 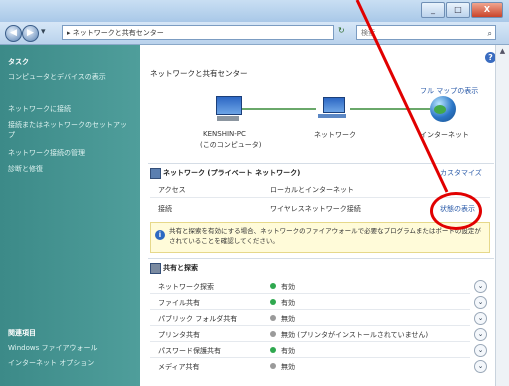 I want to click on annotation-overlay, so click(x=402, y=96).